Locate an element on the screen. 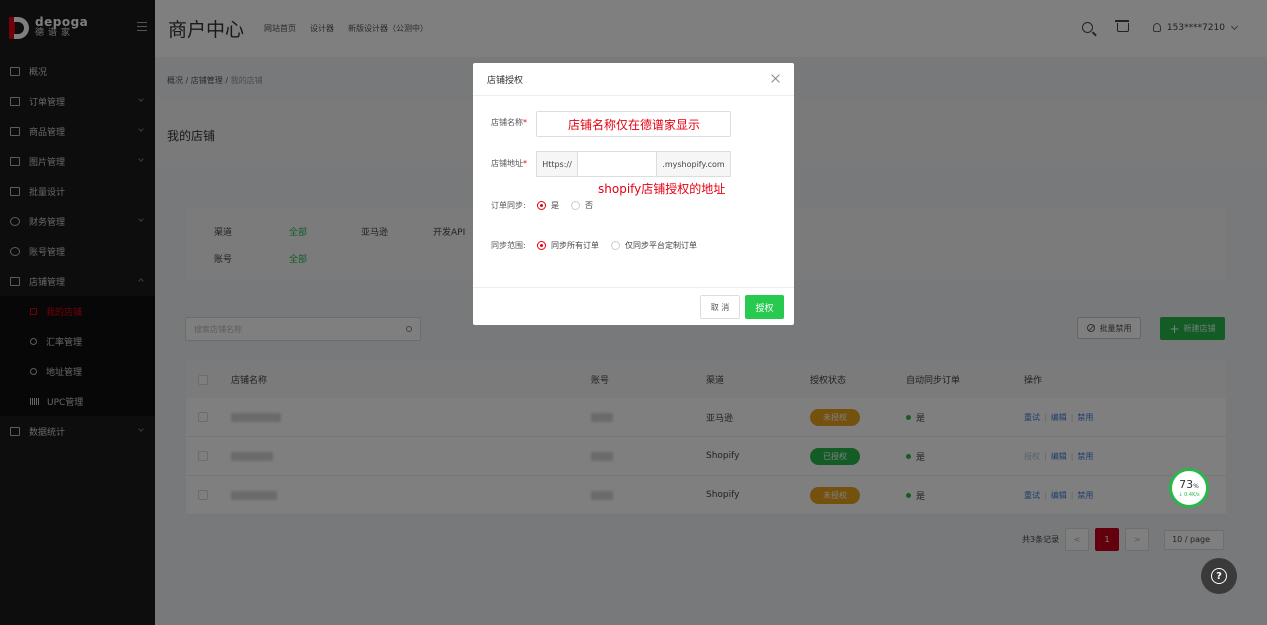 This screenshot has height=625, width=1267. network-speed-widget: 73% ↓ 0.4K/s is located at coordinates (1189, 488).